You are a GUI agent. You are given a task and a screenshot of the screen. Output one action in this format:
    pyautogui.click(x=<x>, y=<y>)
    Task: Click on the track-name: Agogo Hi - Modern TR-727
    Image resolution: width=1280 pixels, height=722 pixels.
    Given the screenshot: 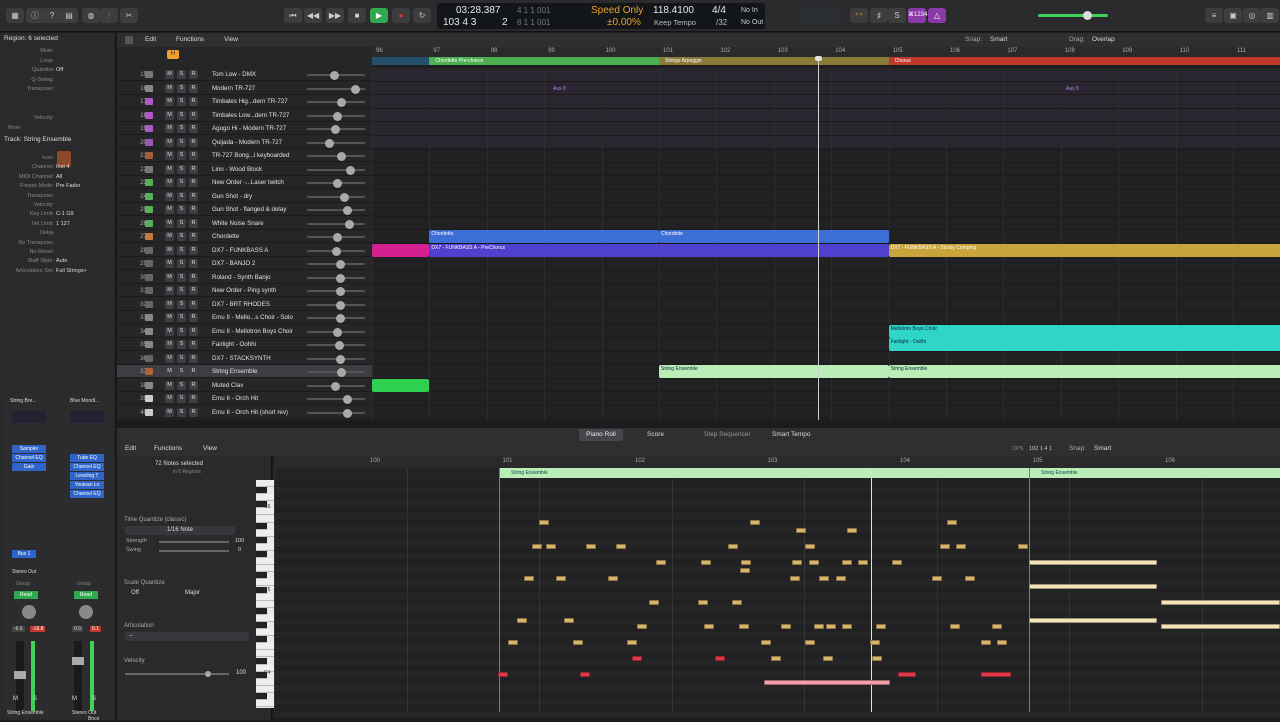 What is the action you would take?
    pyautogui.click(x=259, y=128)
    